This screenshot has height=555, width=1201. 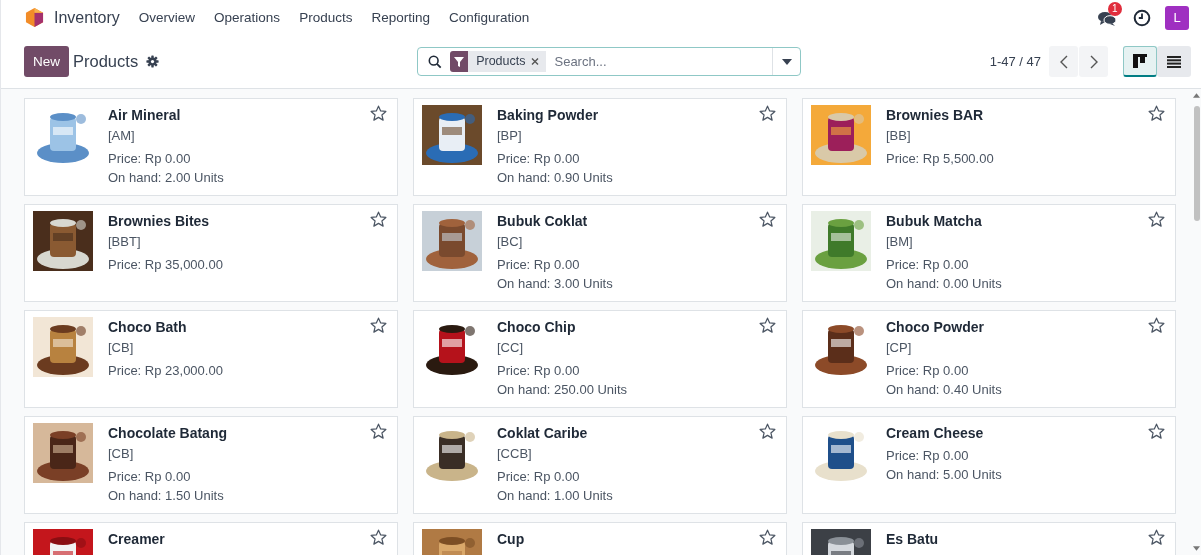 What do you see at coordinates (989, 253) in the screenshot?
I see `product-card: Bubuk Matcha [BM] Price: Rp 0.00 On hand: 0.00 Units` at bounding box center [989, 253].